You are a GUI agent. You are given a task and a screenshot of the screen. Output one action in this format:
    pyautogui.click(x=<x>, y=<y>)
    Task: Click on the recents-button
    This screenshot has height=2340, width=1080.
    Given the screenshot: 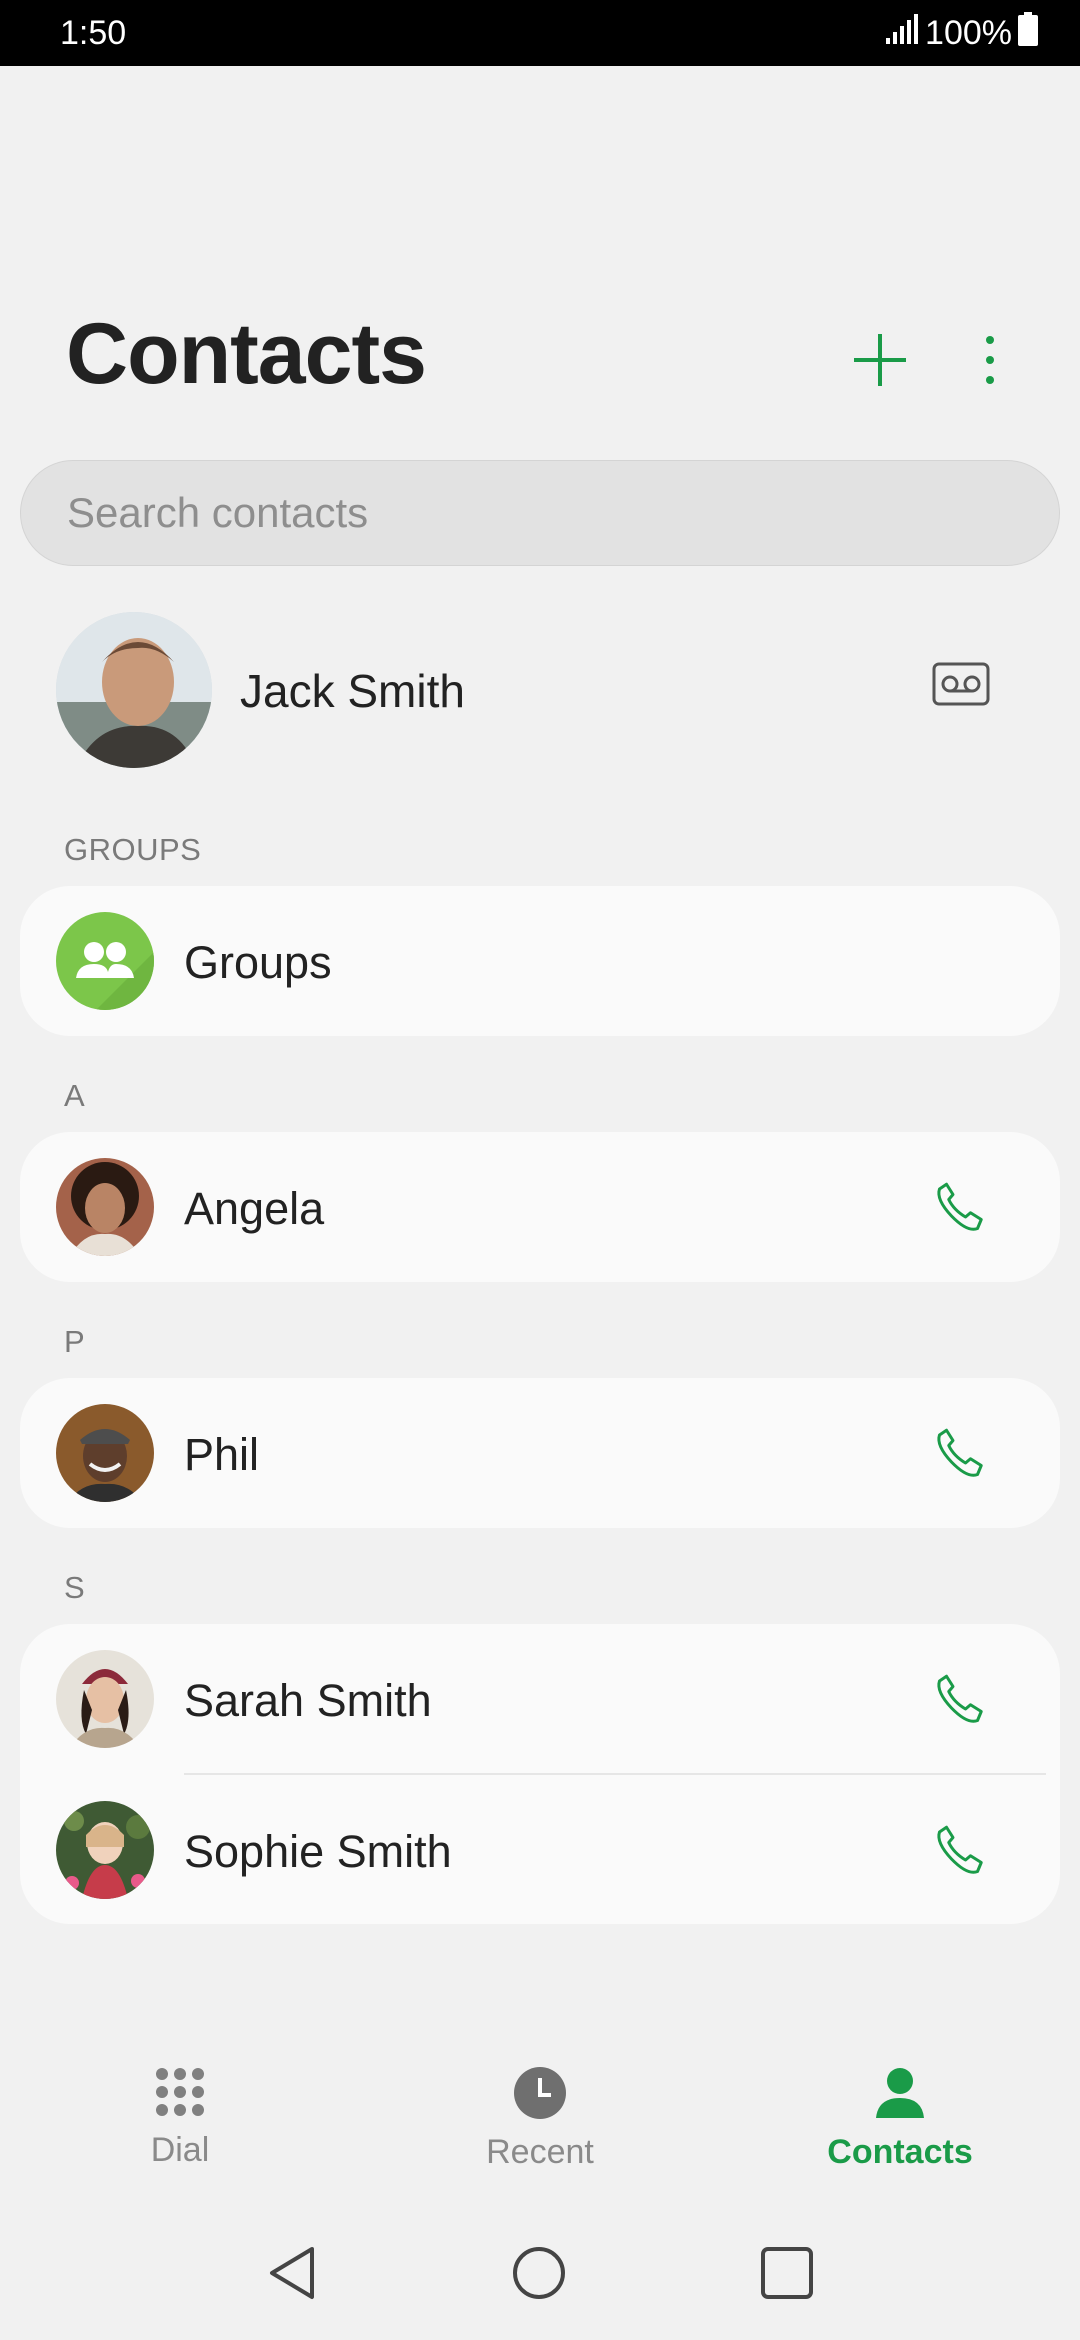 What is the action you would take?
    pyautogui.click(x=787, y=2275)
    